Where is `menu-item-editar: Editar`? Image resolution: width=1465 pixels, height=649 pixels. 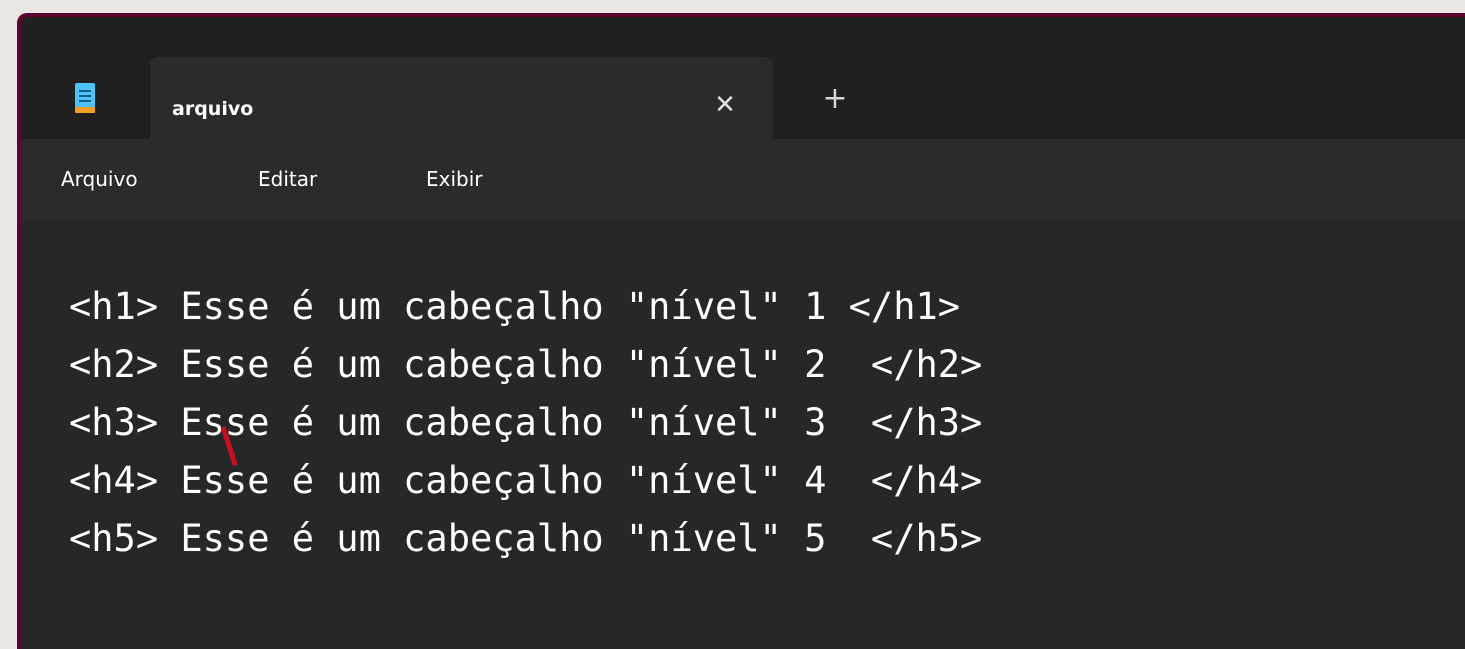
menu-item-editar: Editar is located at coordinates (287, 179).